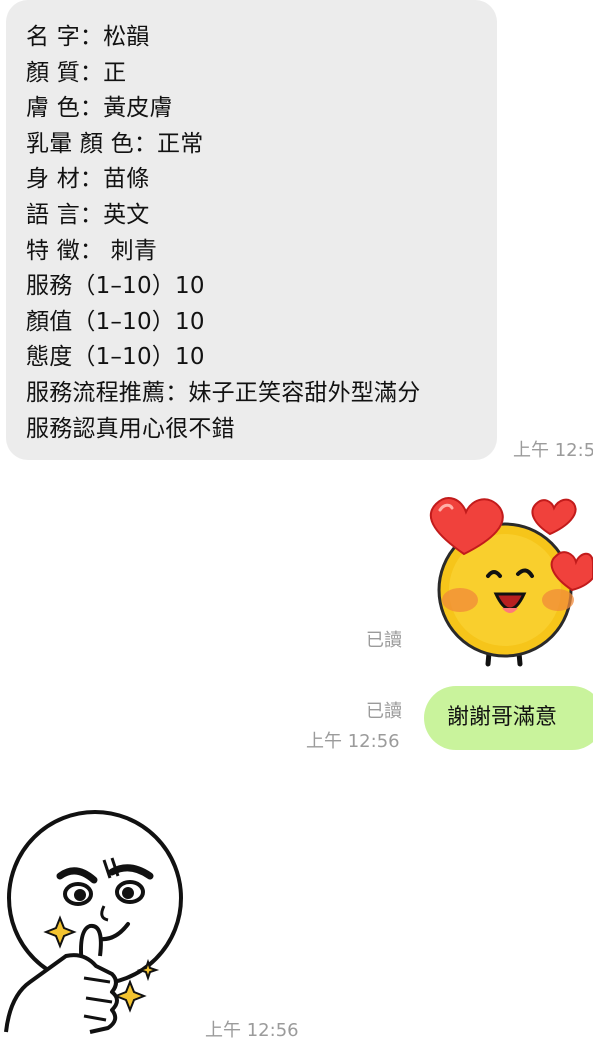  What do you see at coordinates (384, 640) in the screenshot?
I see `sticker-read-receipt: 已讀` at bounding box center [384, 640].